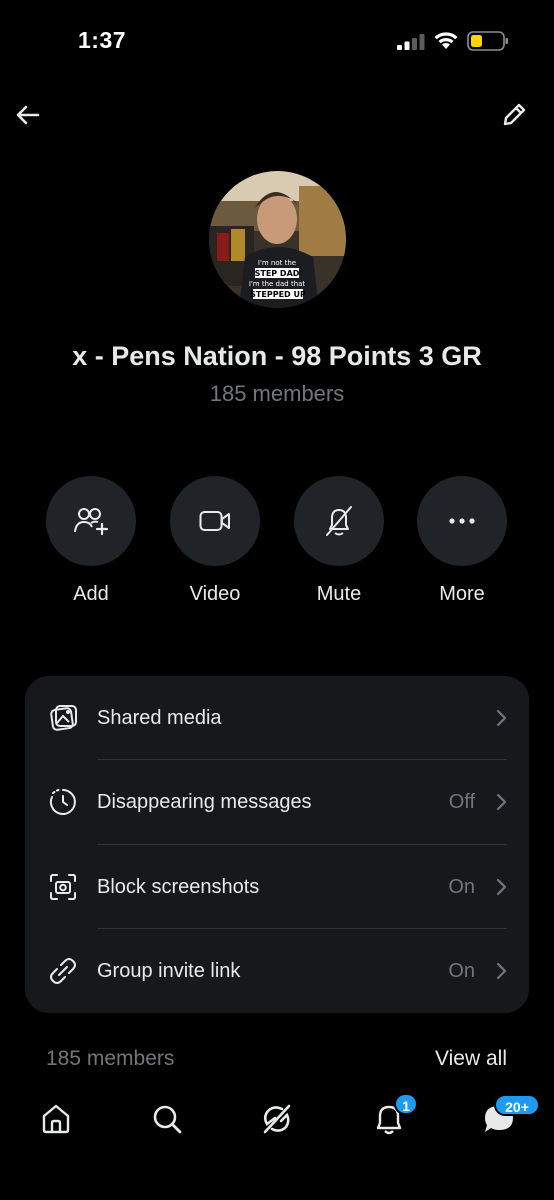 The image size is (554, 1200). I want to click on timer-icon, so click(63, 802).